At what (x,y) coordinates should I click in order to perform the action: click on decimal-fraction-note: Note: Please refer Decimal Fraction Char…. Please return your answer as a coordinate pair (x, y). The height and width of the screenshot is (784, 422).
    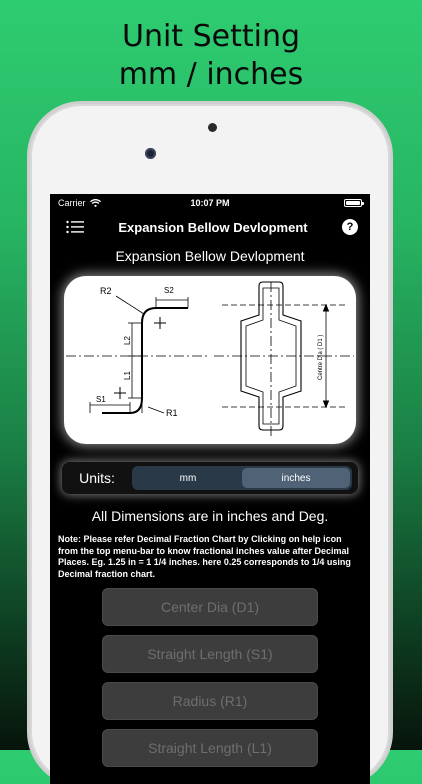
    Looking at the image, I should click on (204, 556).